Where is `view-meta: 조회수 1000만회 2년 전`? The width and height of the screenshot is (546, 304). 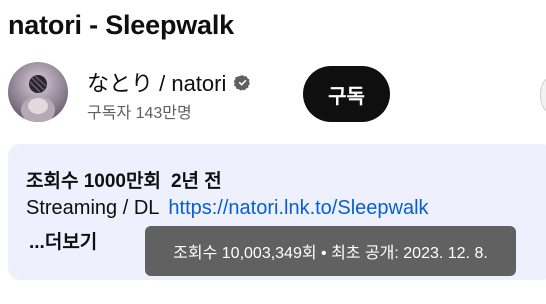 view-meta: 조회수 1000만회 2년 전 is located at coordinates (124, 179).